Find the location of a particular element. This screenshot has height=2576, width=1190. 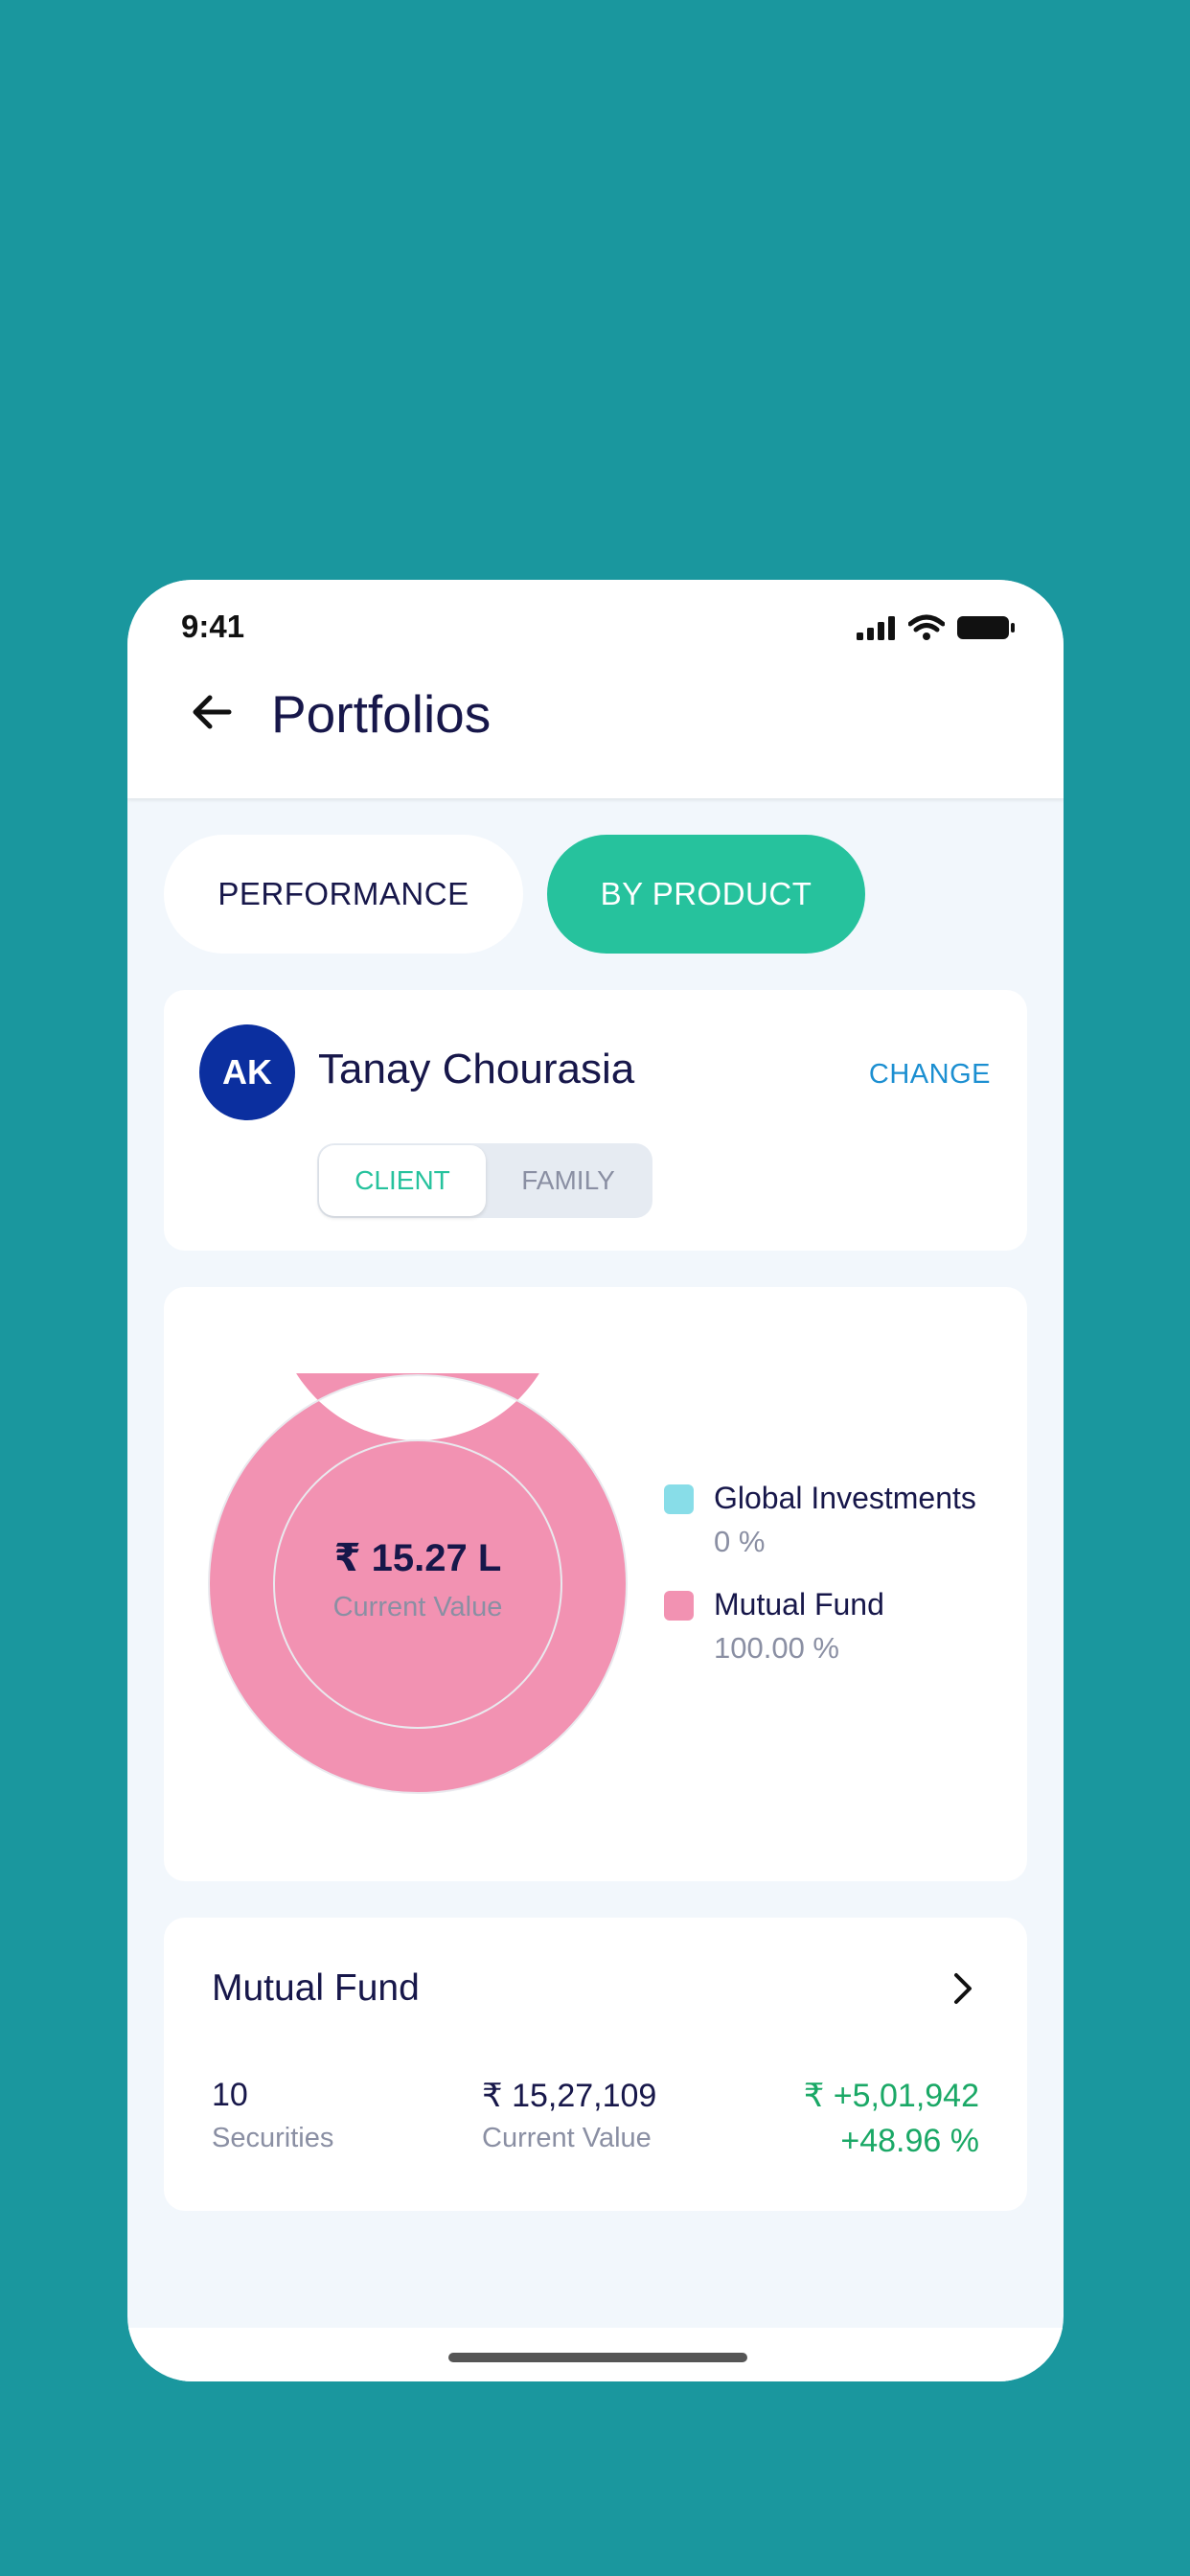

change-client-link: CHANGE is located at coordinates (930, 1075).